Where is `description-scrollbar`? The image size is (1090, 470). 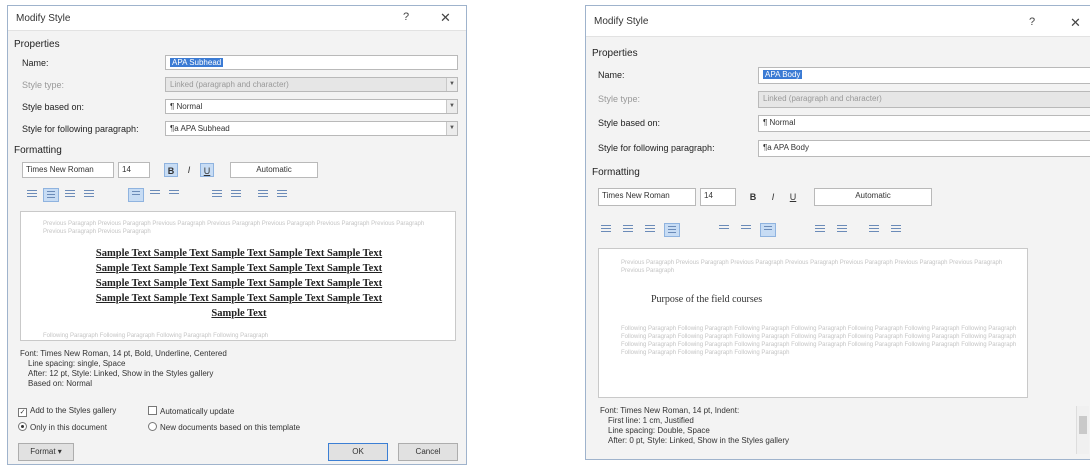 description-scrollbar is located at coordinates (1082, 430).